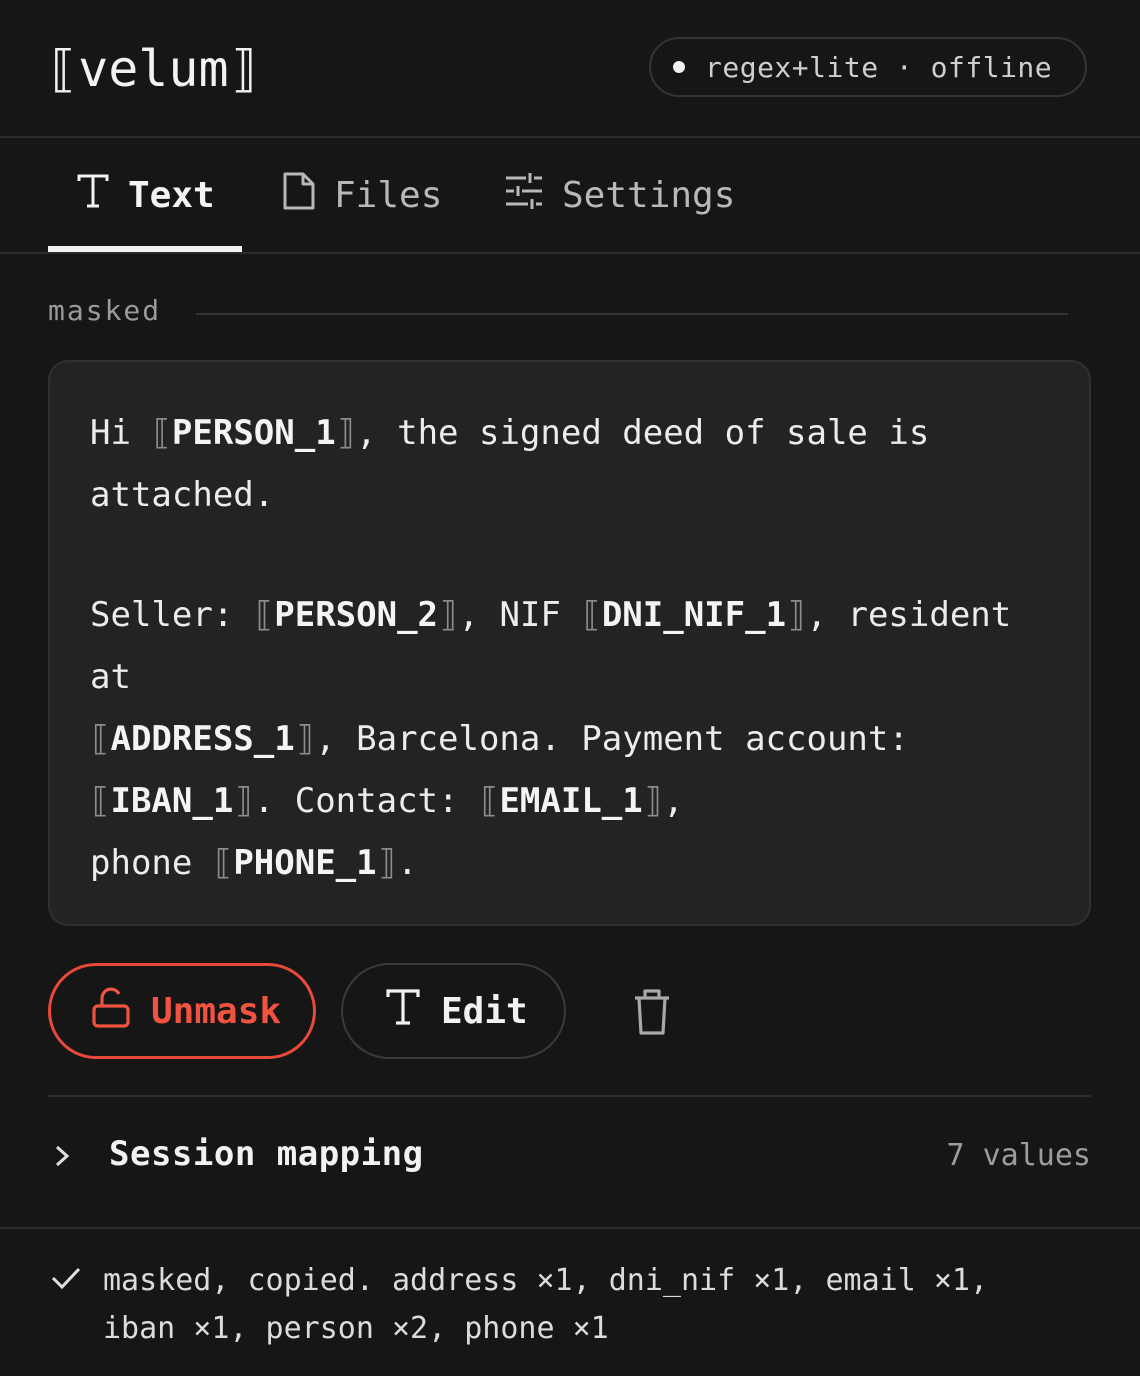 This screenshot has height=1376, width=1140. What do you see at coordinates (649, 195) in the screenshot?
I see `tab-label: Settings` at bounding box center [649, 195].